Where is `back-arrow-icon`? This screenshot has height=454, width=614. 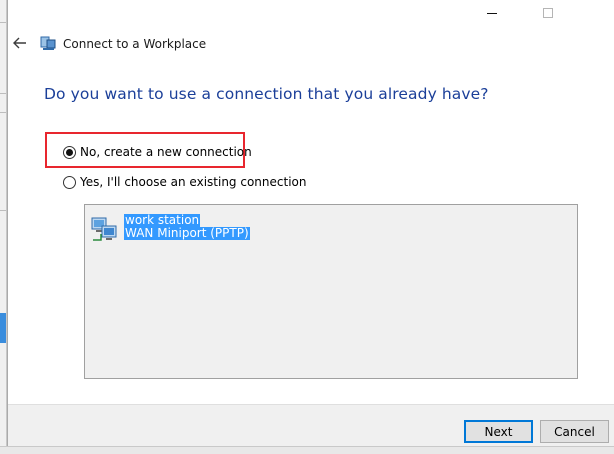 back-arrow-icon is located at coordinates (19, 43).